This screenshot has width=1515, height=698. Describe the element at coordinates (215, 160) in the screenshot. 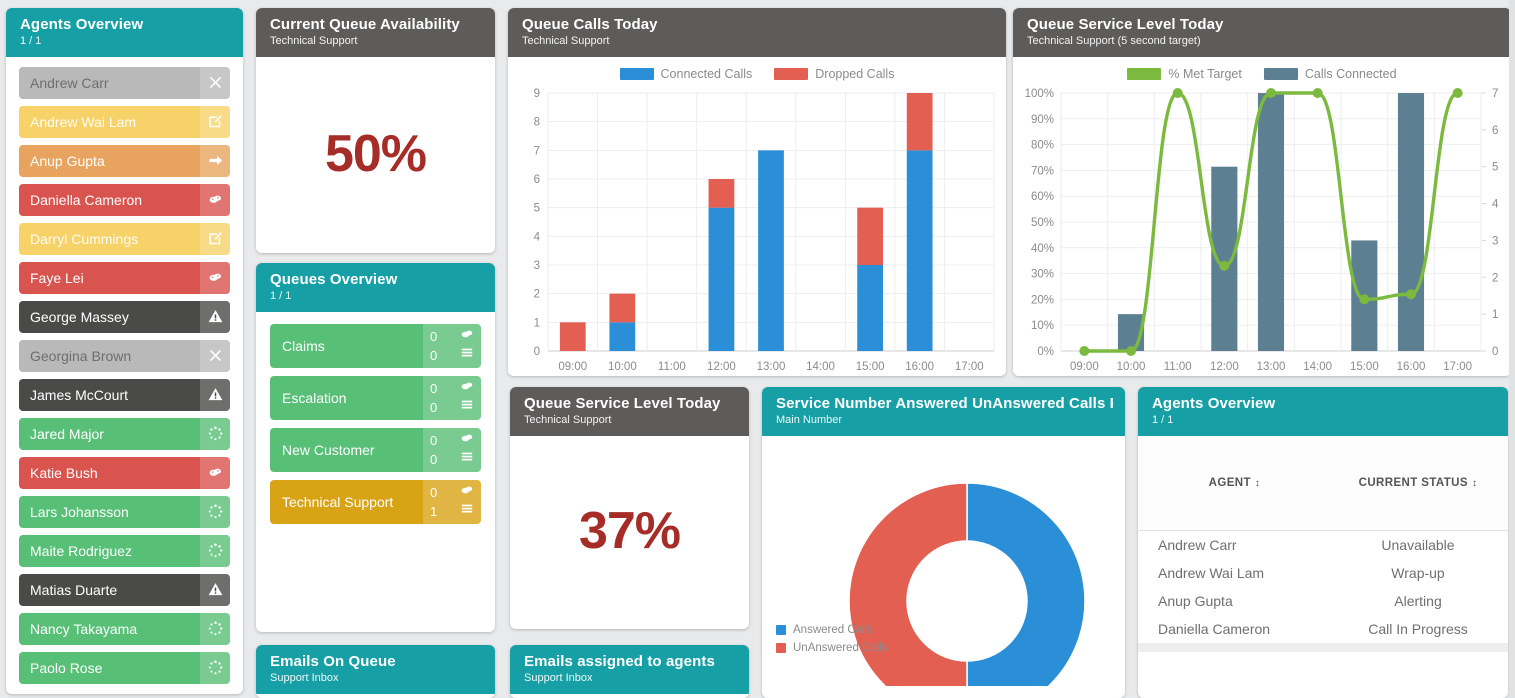

I see `arrow-right-icon` at that location.